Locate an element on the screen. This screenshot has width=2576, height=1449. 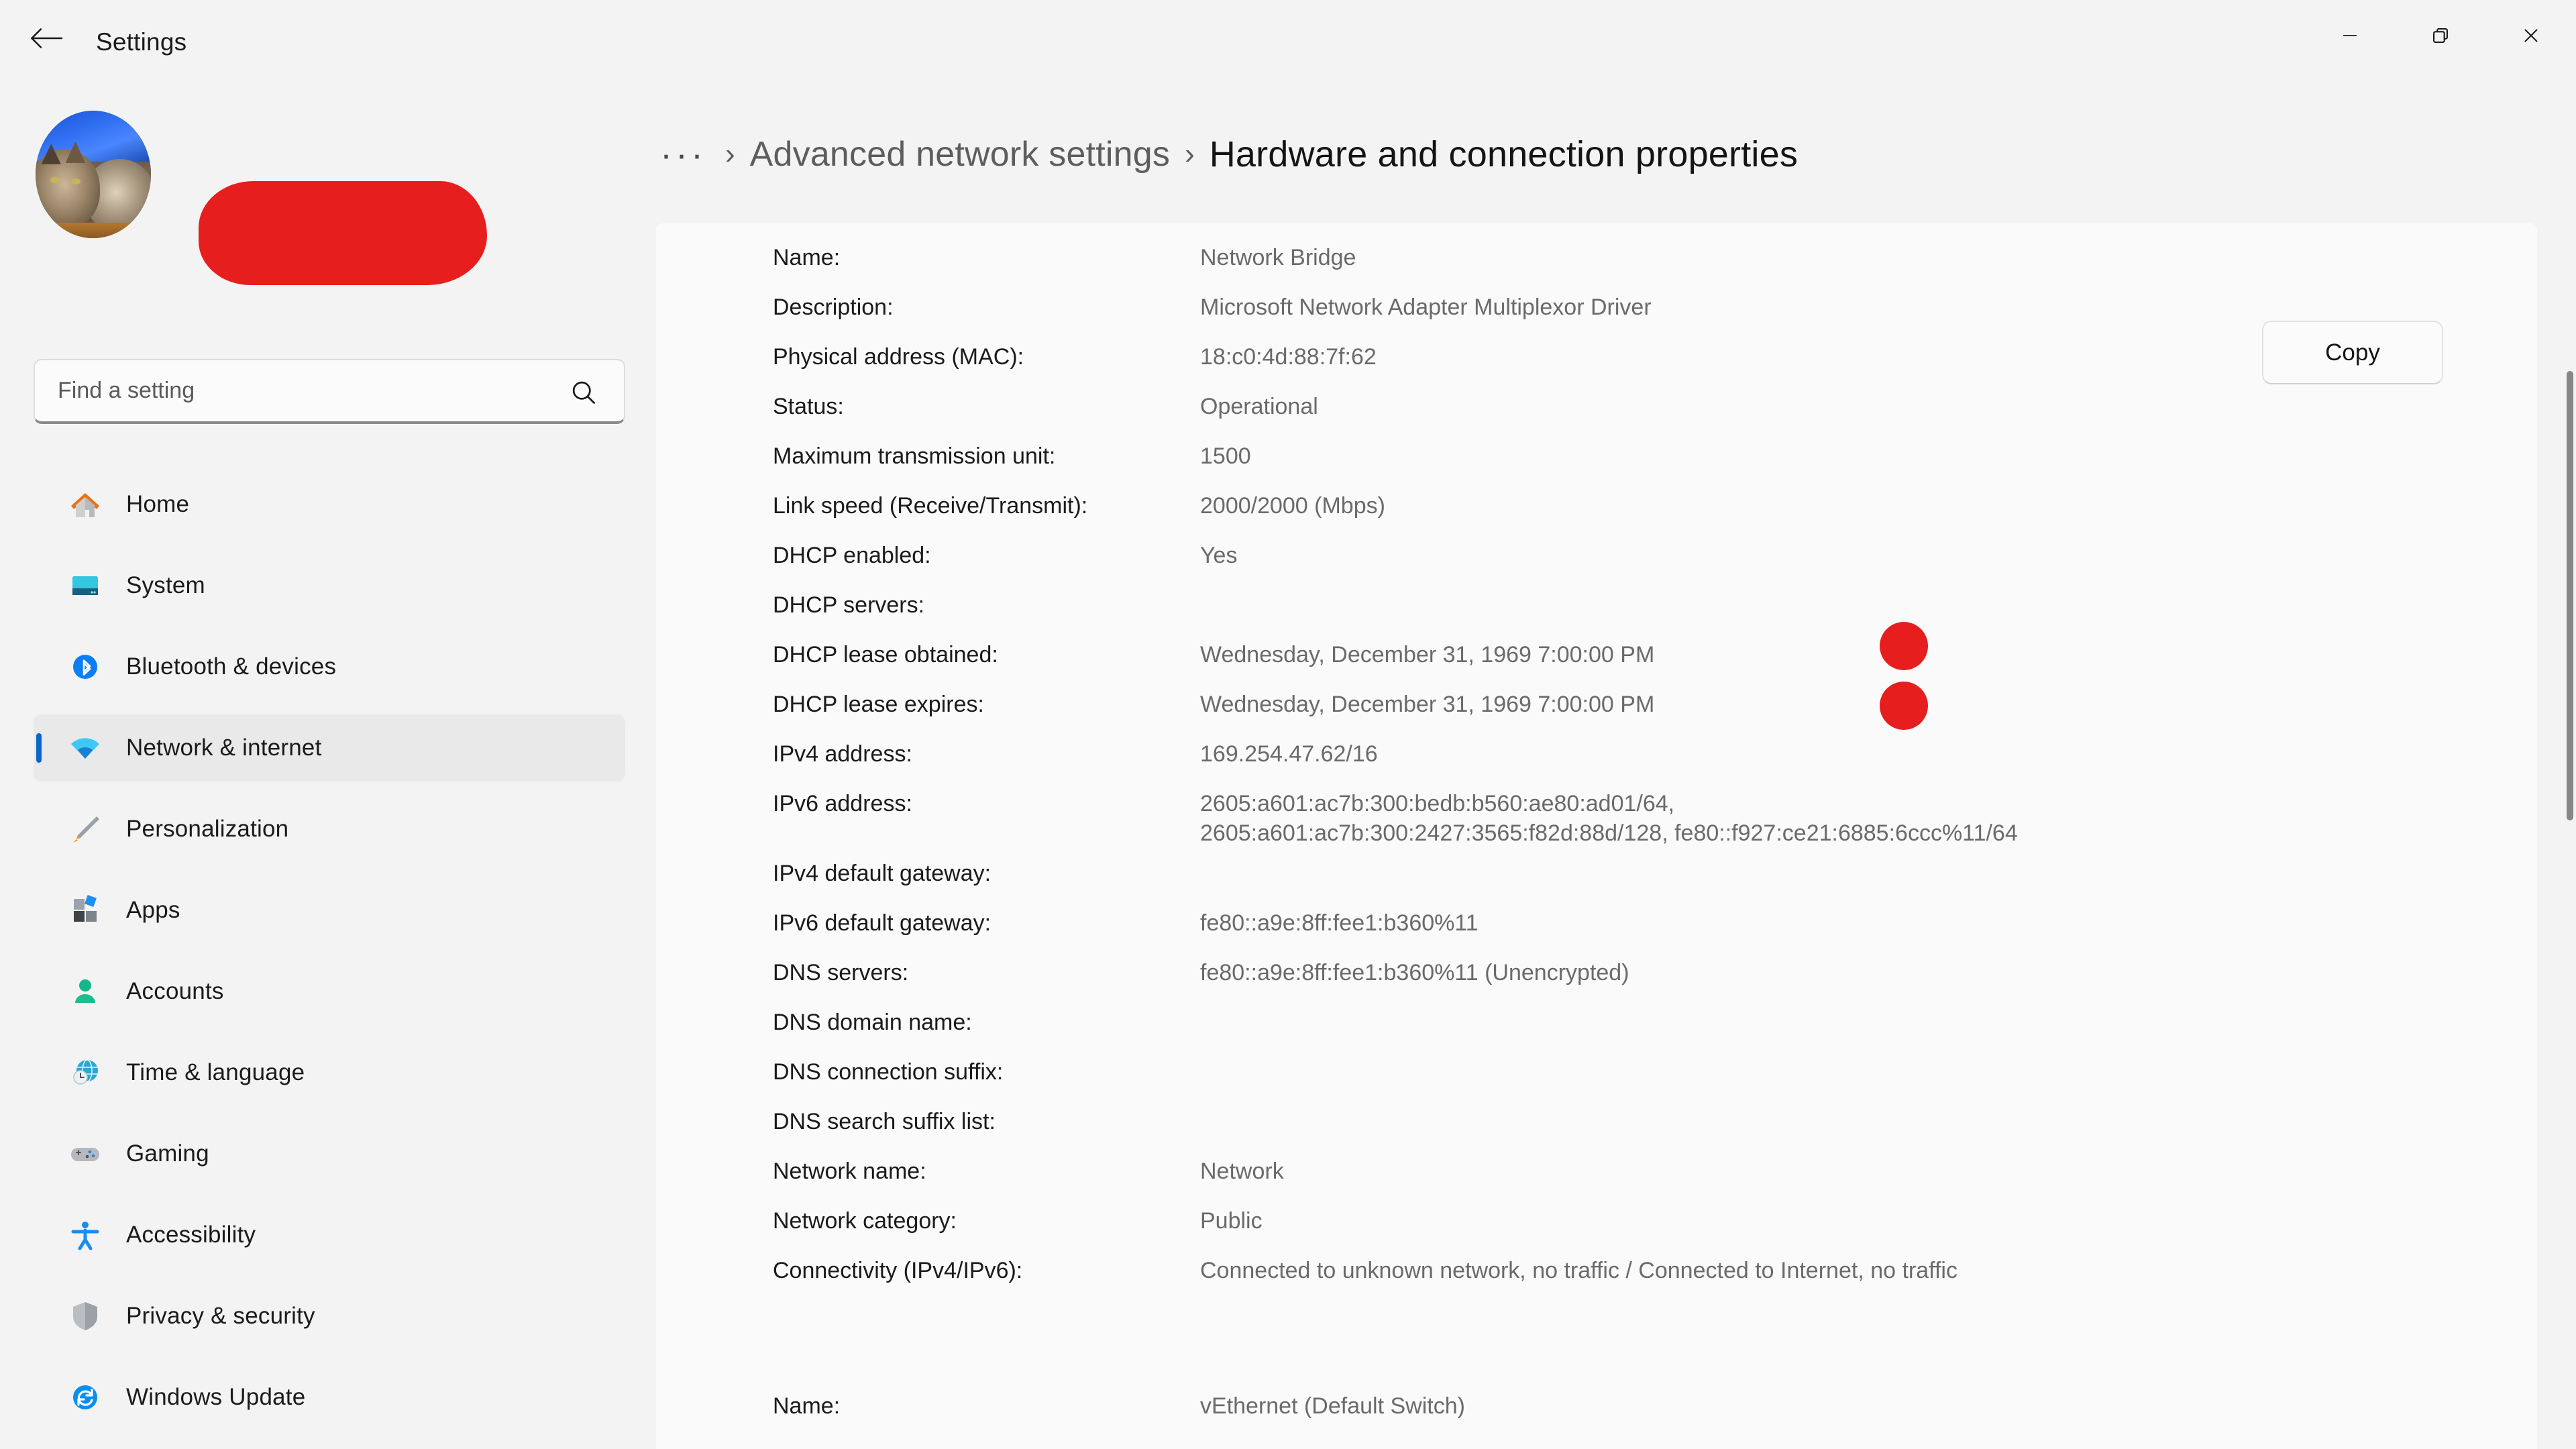
detail-label: Maximum transmission unit: is located at coordinates (914, 456).